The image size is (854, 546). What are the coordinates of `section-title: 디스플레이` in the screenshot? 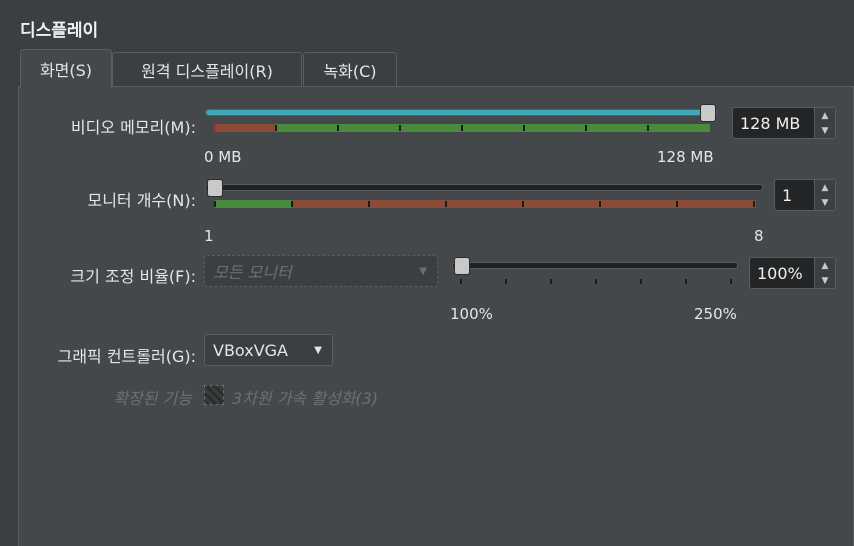 It's located at (59, 31).